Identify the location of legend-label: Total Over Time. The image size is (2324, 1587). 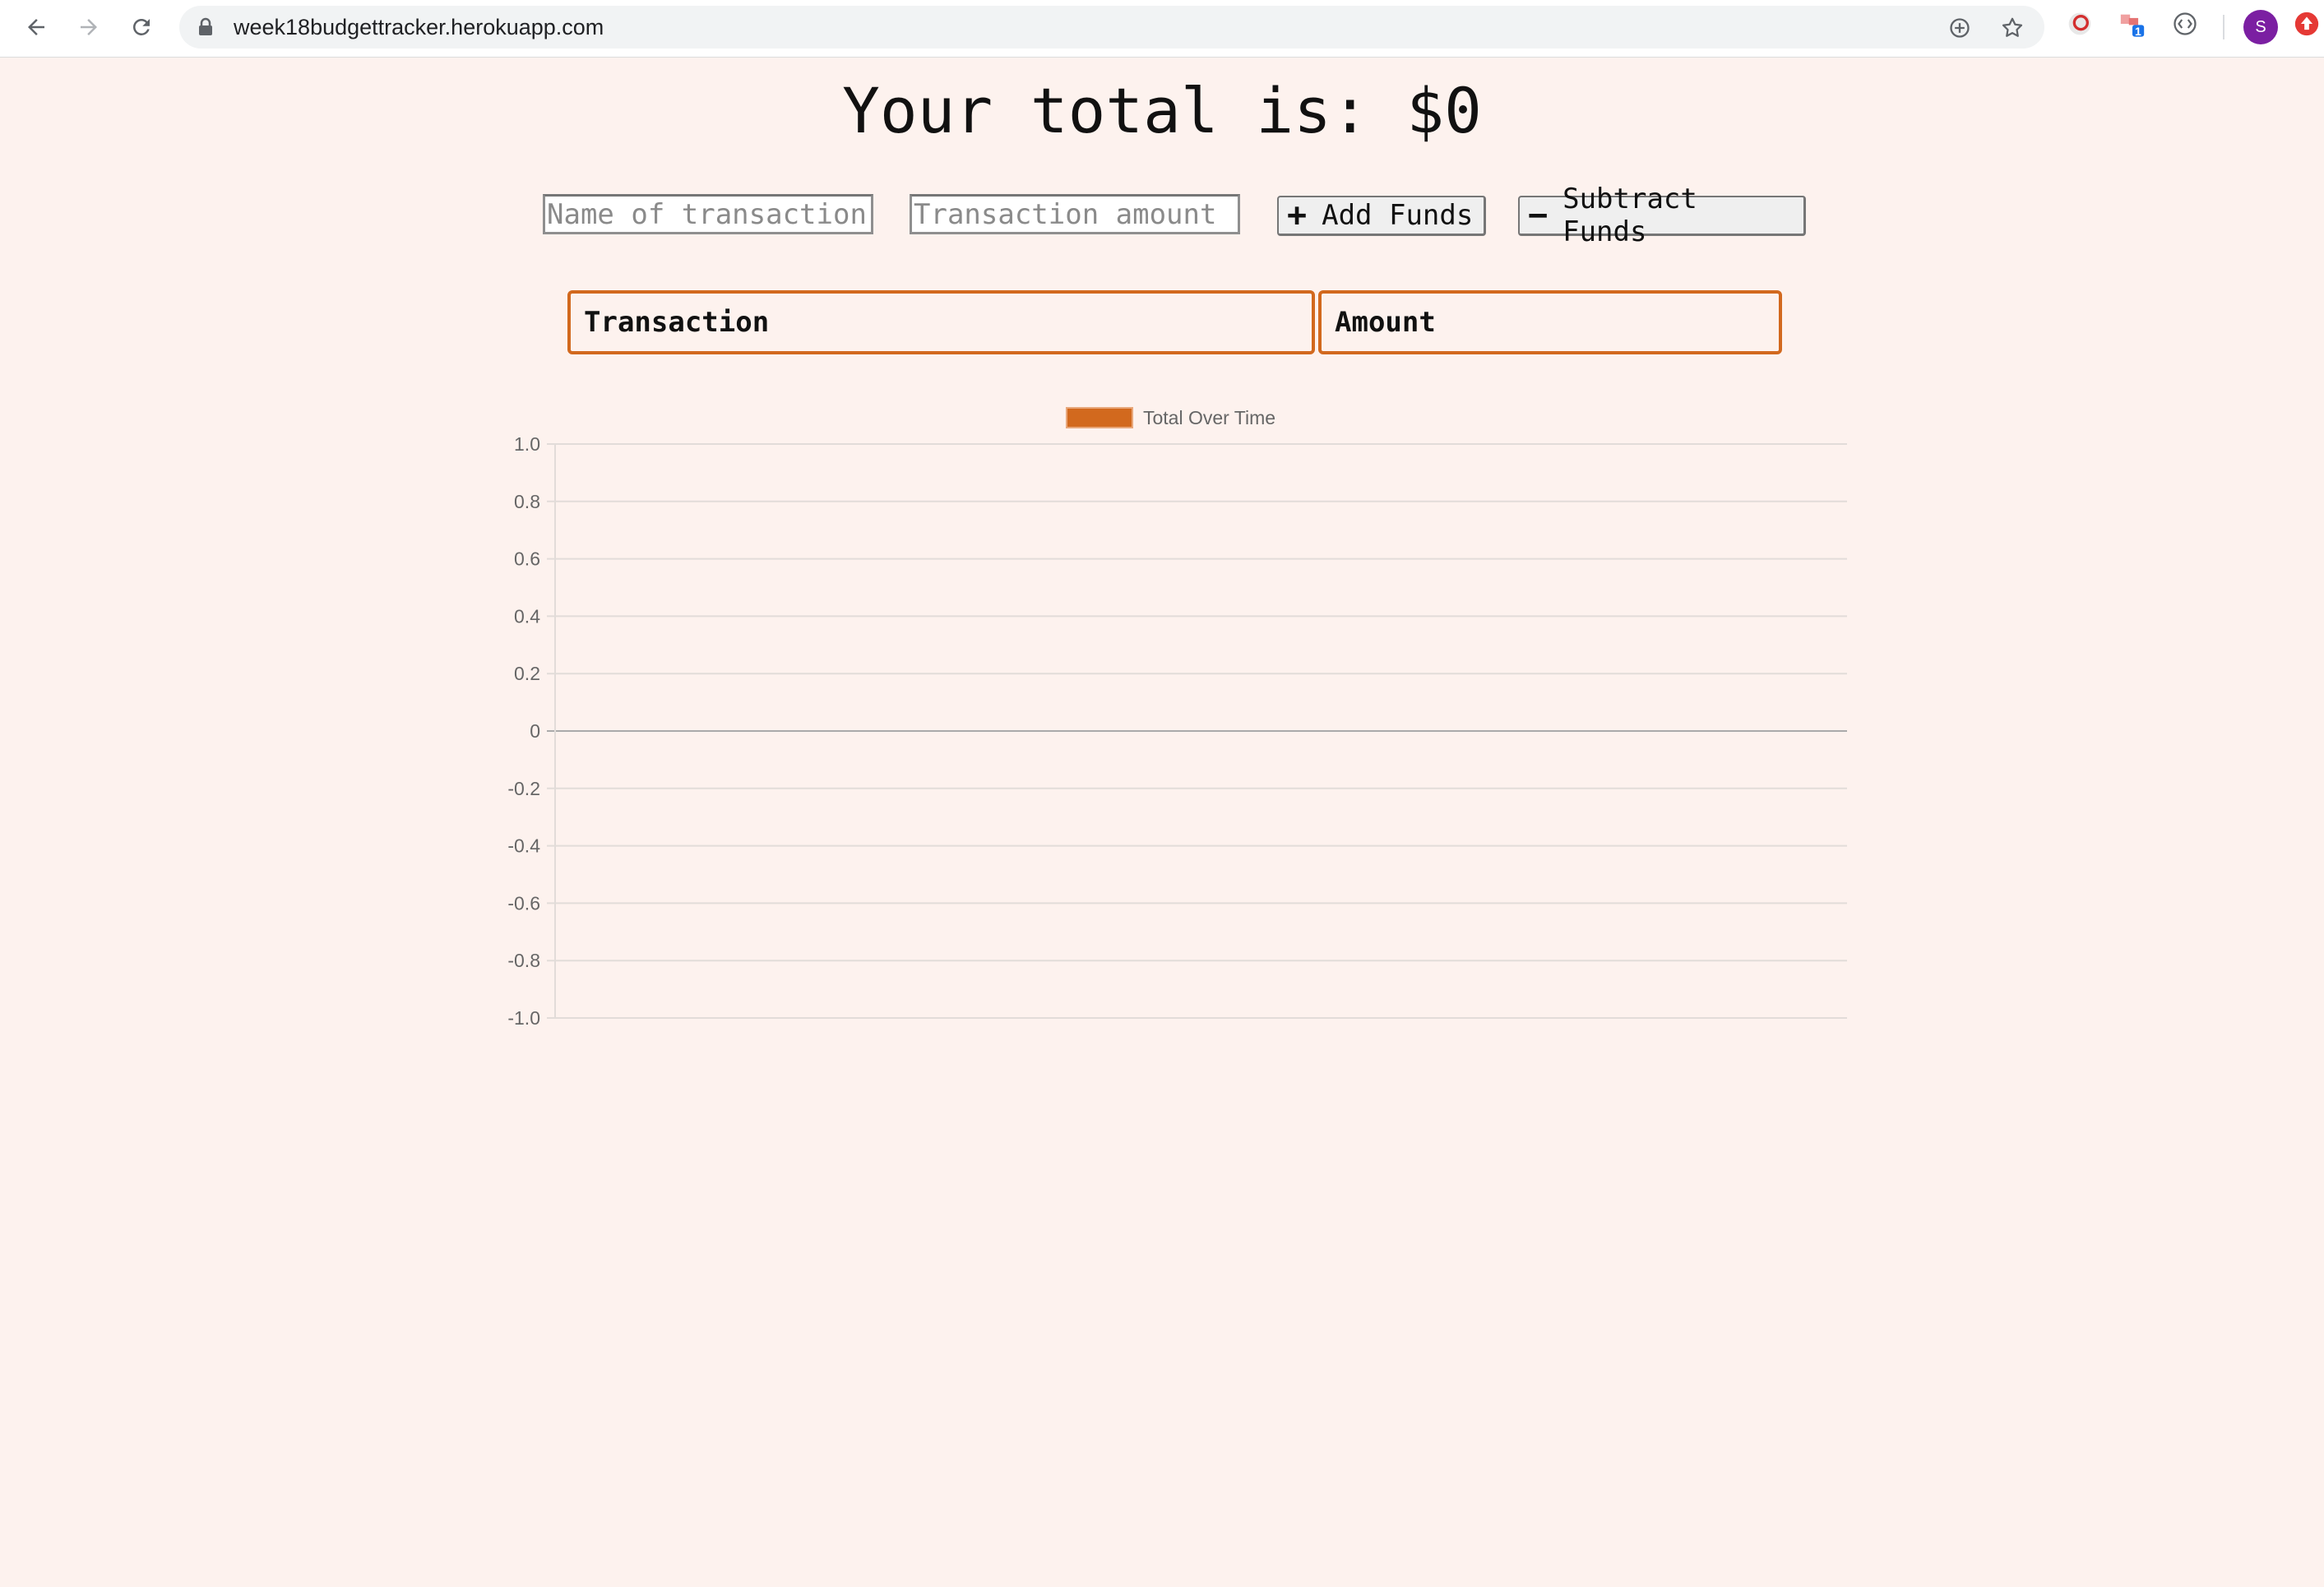
(1209, 417).